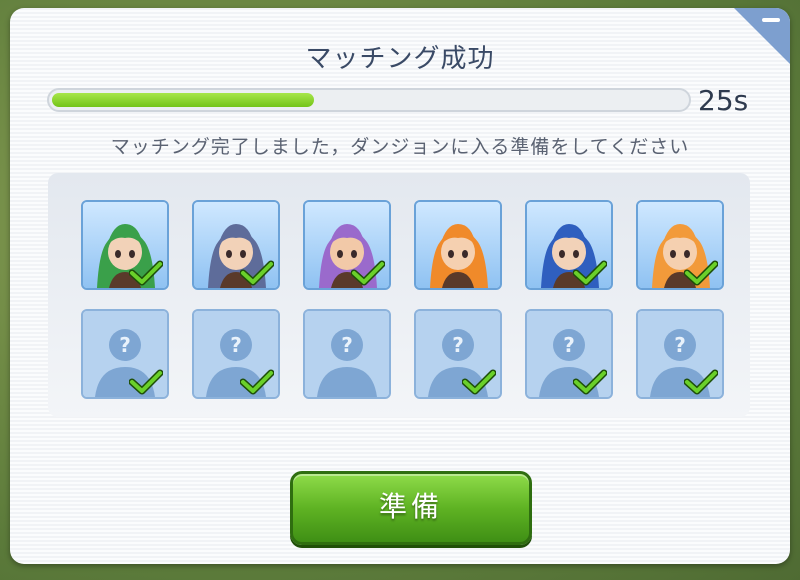  I want to click on dialog-title: マッチング成功, so click(400, 59).